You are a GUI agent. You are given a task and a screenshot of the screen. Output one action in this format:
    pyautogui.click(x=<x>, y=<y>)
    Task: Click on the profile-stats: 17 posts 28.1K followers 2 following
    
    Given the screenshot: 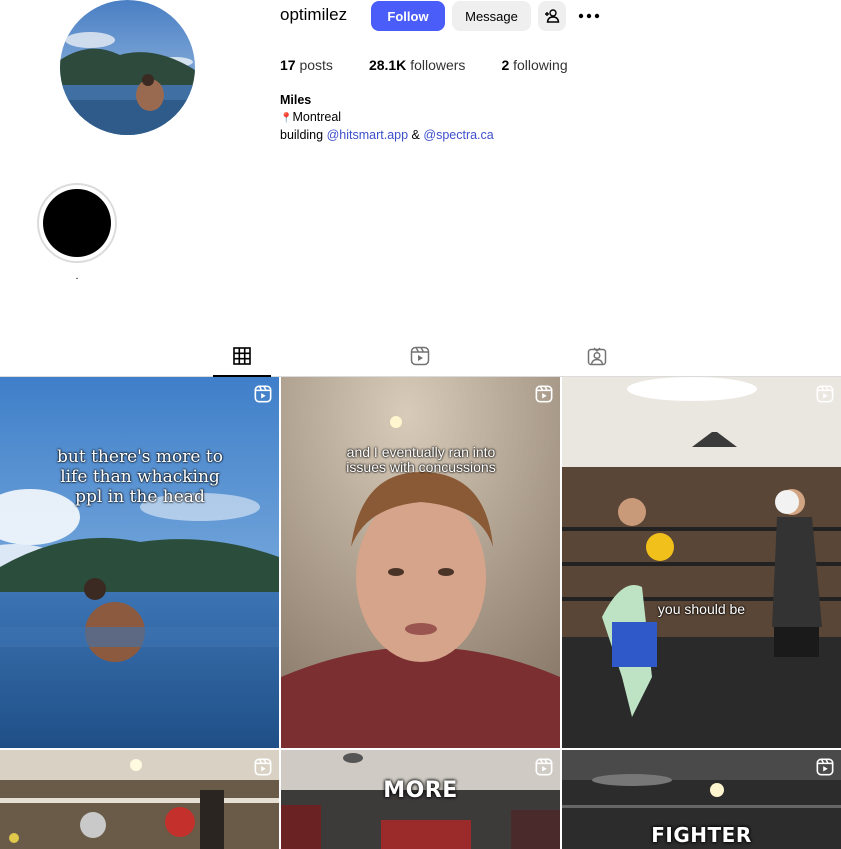 What is the action you would take?
    pyautogui.click(x=442, y=65)
    